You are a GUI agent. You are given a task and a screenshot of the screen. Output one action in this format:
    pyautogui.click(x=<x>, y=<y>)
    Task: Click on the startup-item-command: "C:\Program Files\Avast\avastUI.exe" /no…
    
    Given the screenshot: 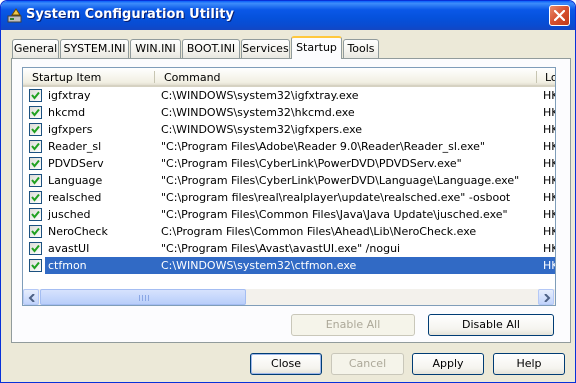 What is the action you would take?
    pyautogui.click(x=281, y=248)
    